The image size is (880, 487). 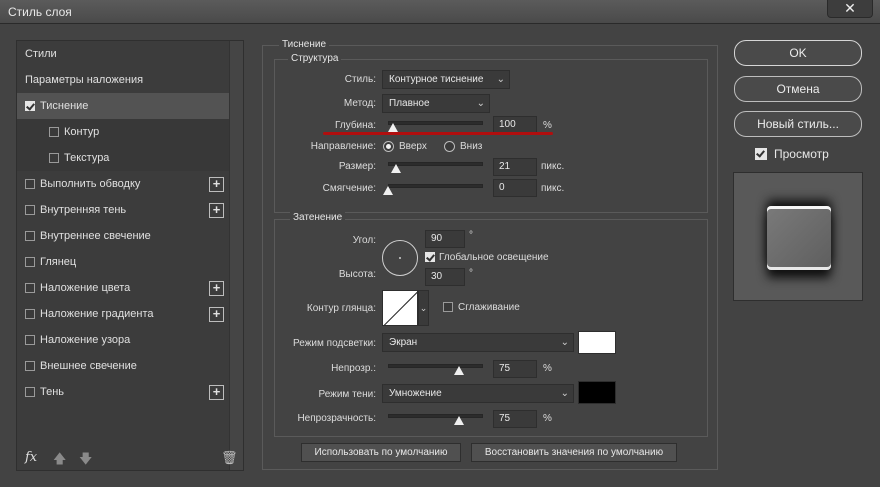 I want to click on shadow-mode-value: Умножение, so click(x=415, y=393).